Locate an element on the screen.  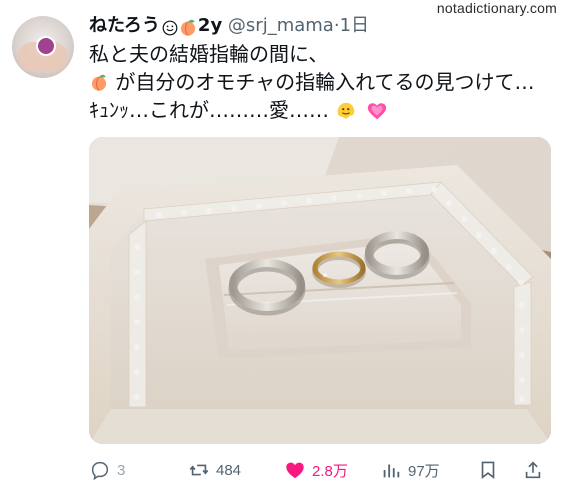
bookmark-icon is located at coordinates (488, 470).